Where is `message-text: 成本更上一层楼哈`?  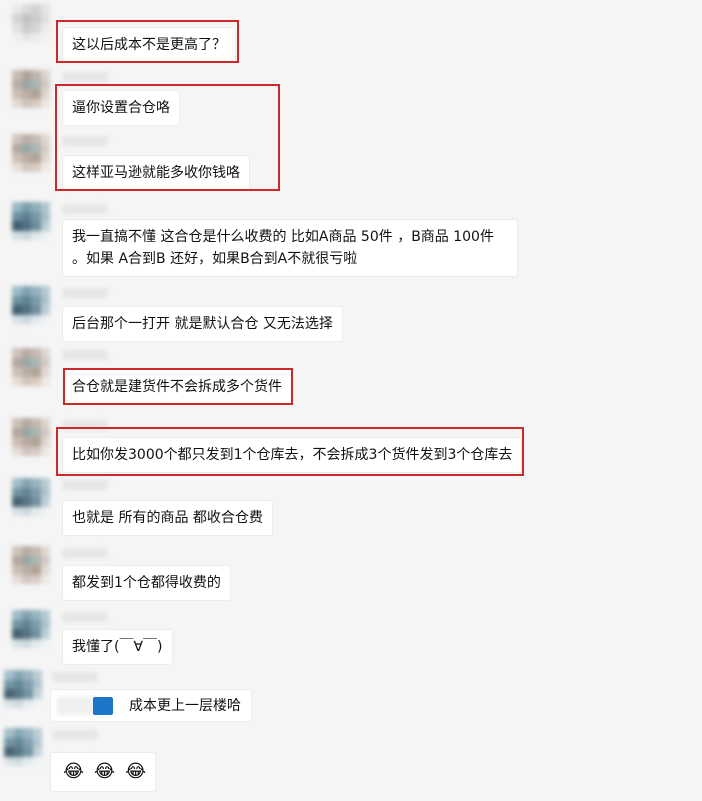
message-text: 成本更上一层楼哈 is located at coordinates (185, 706).